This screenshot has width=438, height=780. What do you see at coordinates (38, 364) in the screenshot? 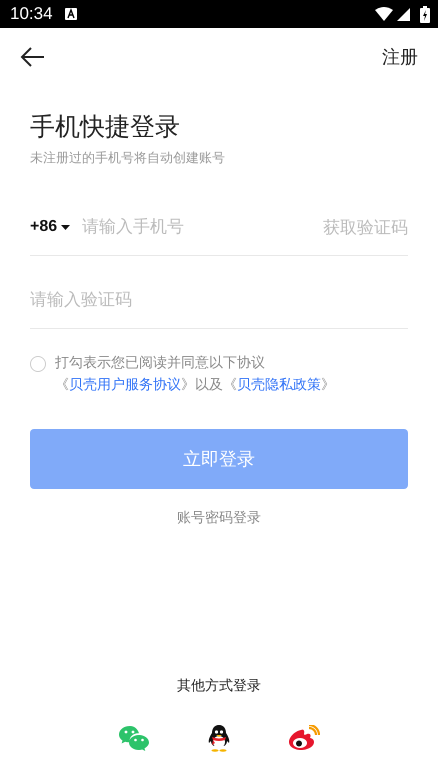
I see `agreement-checkbox` at bounding box center [38, 364].